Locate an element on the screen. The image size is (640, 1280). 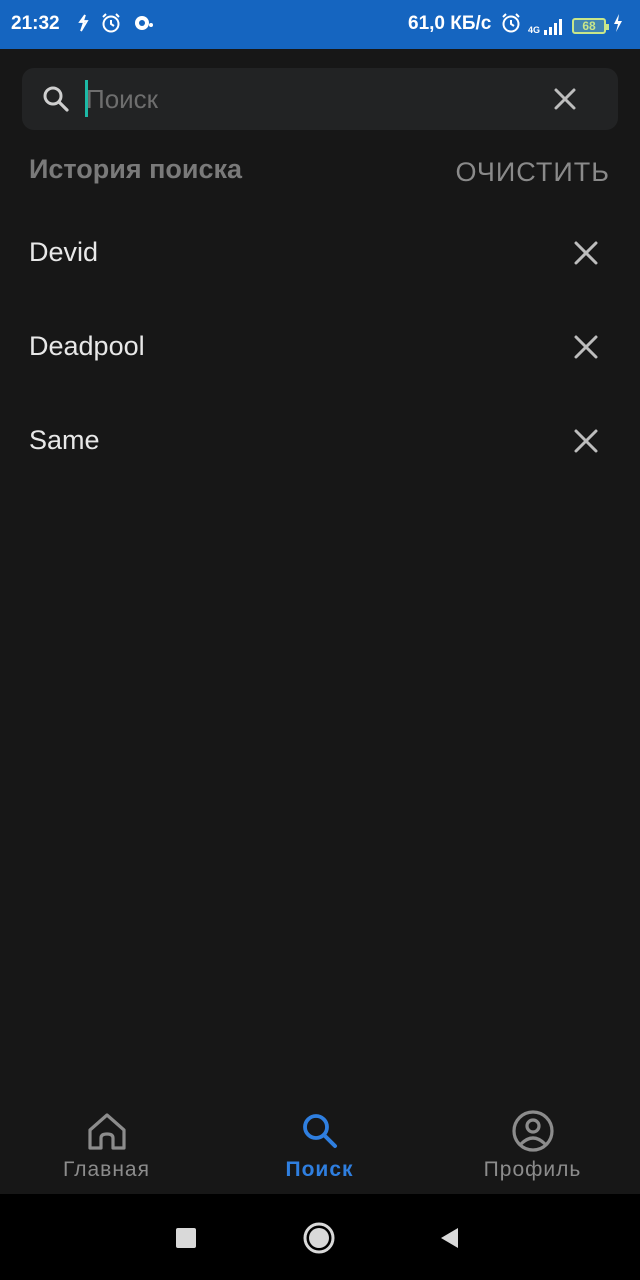
nav-label-profile: Профиль is located at coordinates (532, 1169).